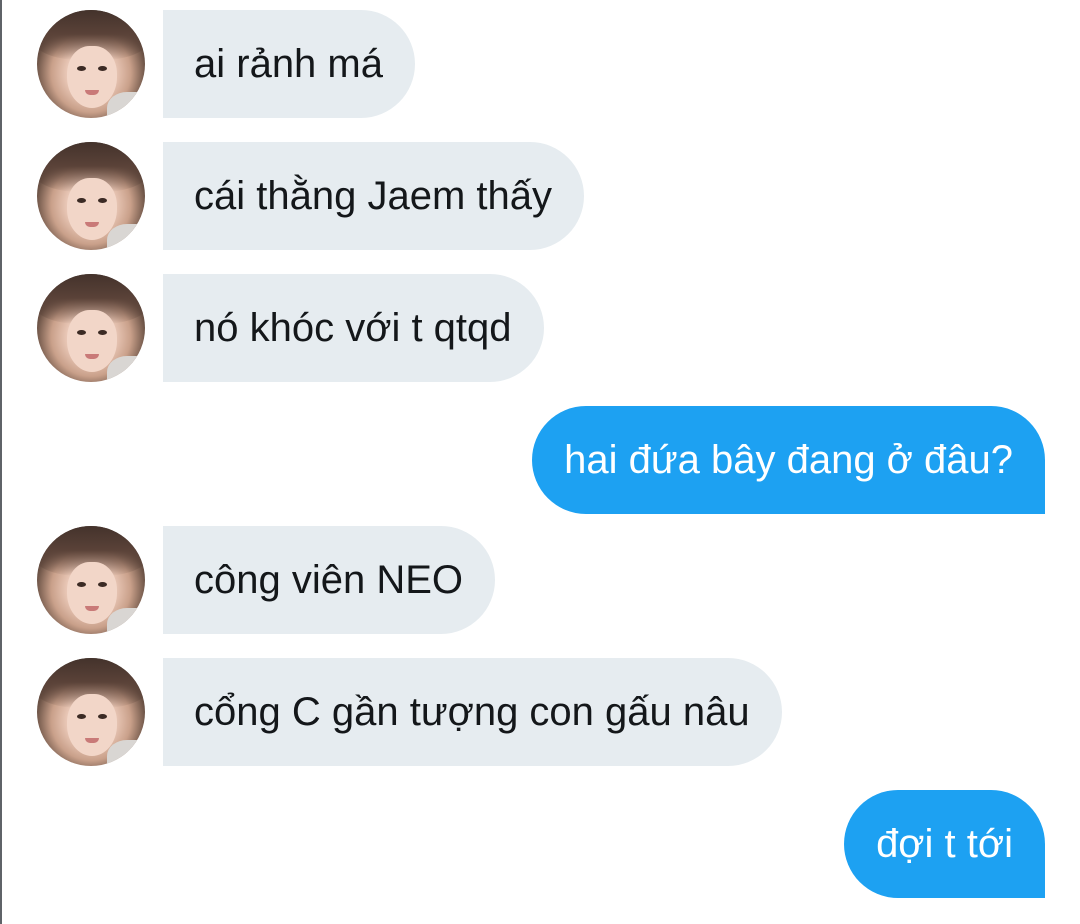 Image resolution: width=1080 pixels, height=924 pixels. Describe the element at coordinates (472, 712) in the screenshot. I see `message-bubble-incoming: cổng C gần tượng con gấu nâu` at that location.